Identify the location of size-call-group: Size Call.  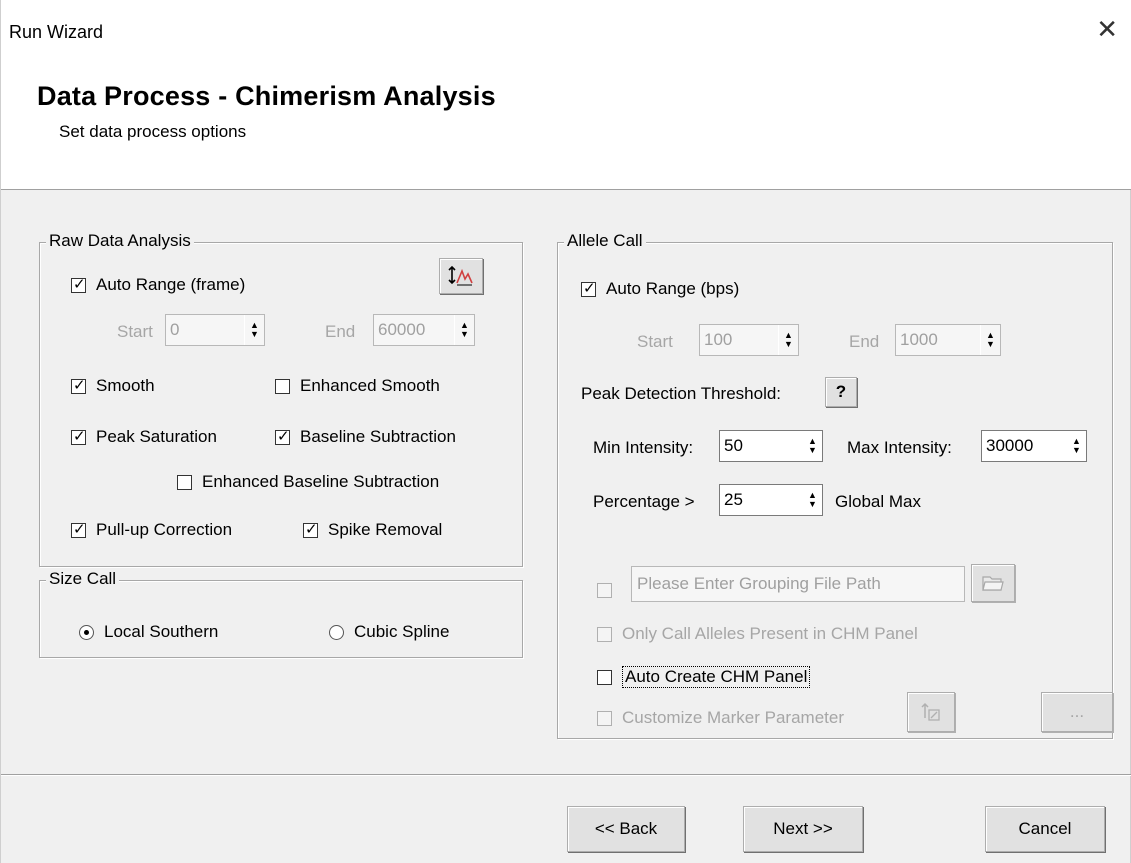
(281, 613).